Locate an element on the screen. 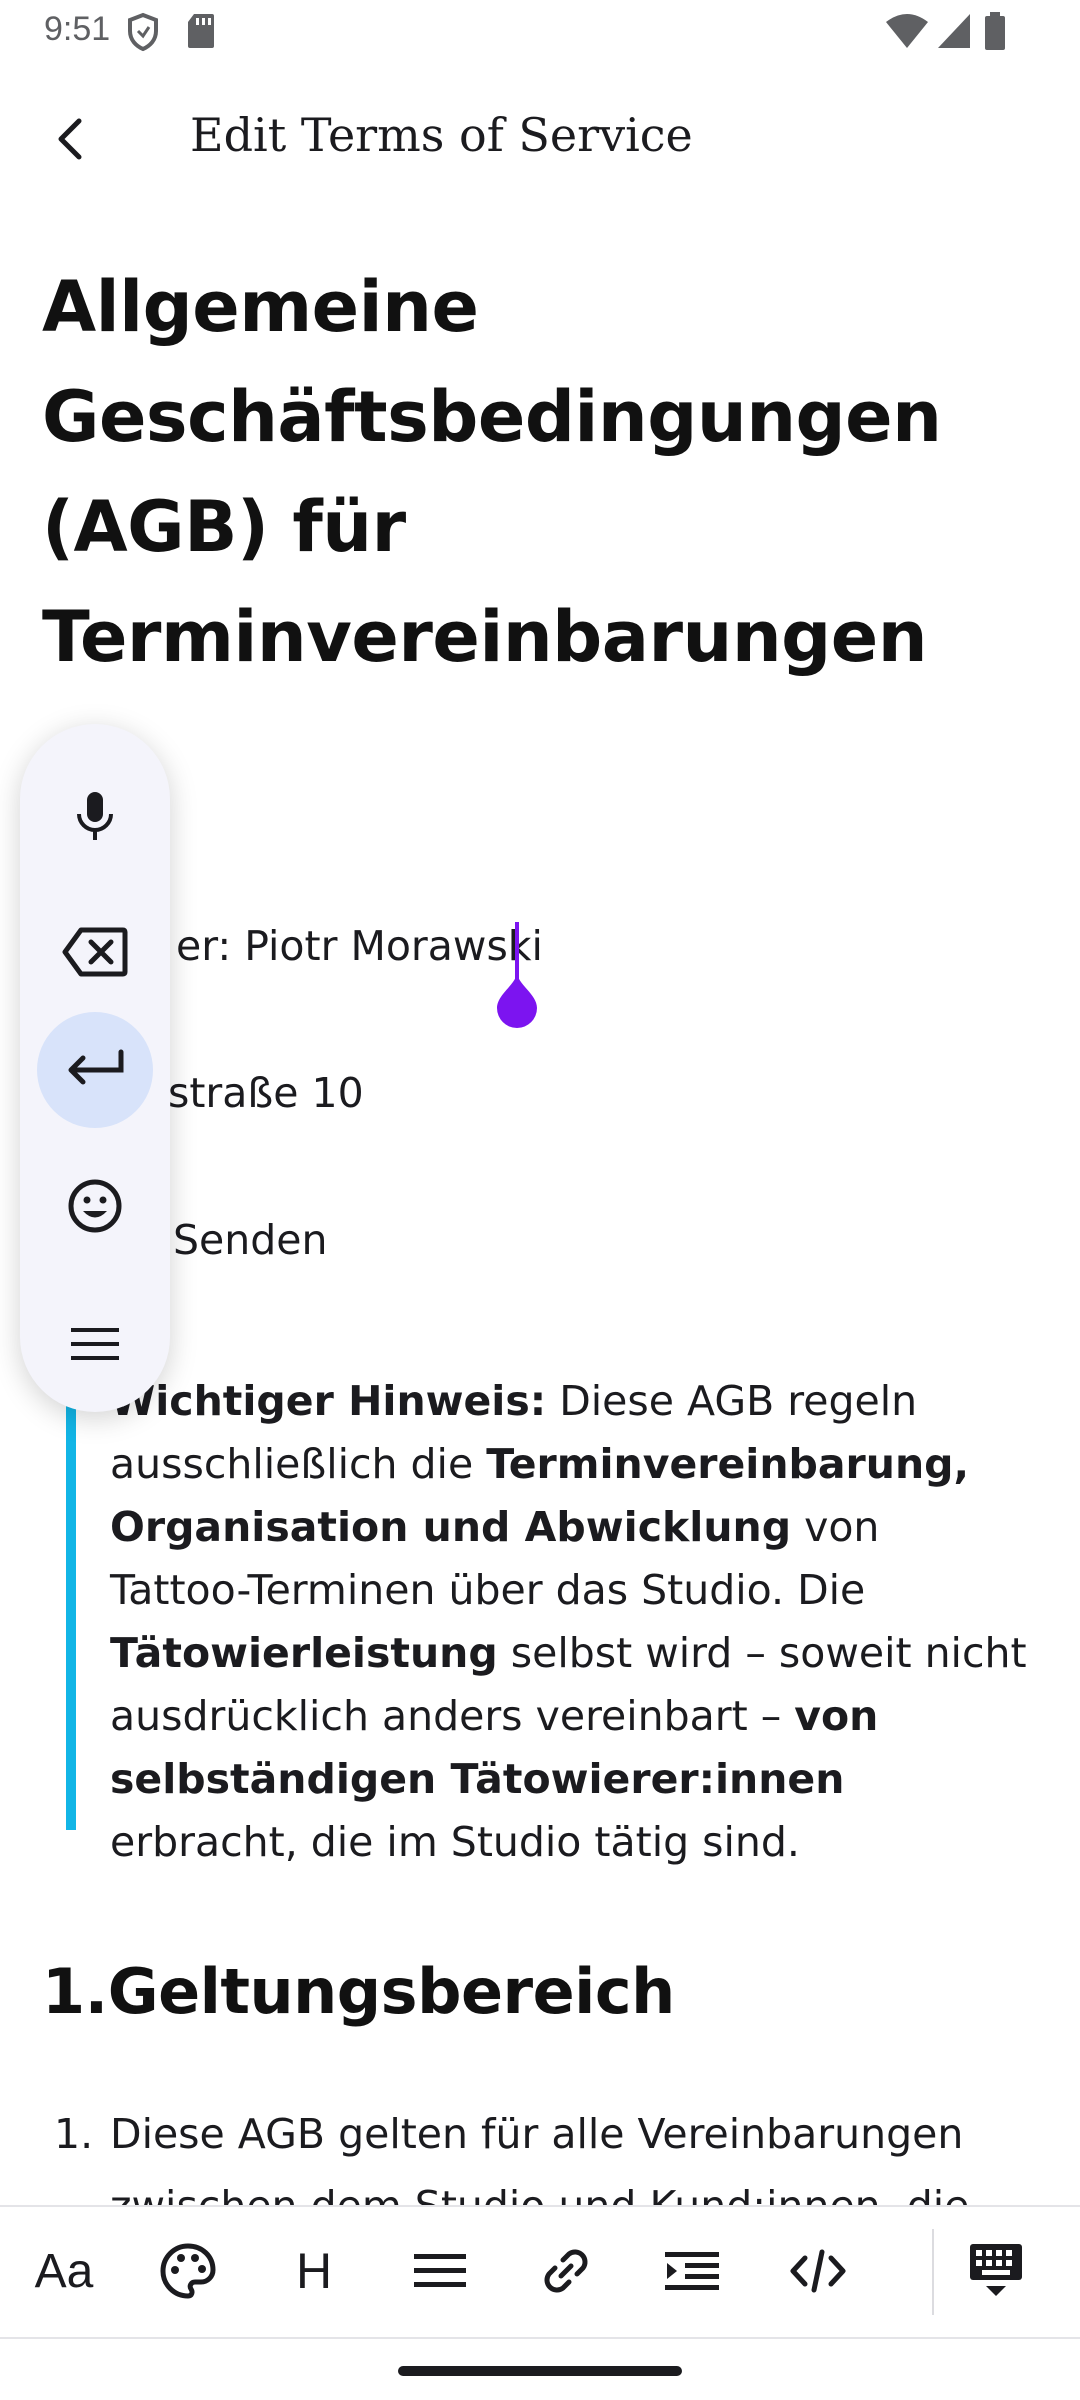 The height and width of the screenshot is (2400, 1080). list-item-continued: zwischen dem Studio und Kund:innen, die is located at coordinates (539, 2193).